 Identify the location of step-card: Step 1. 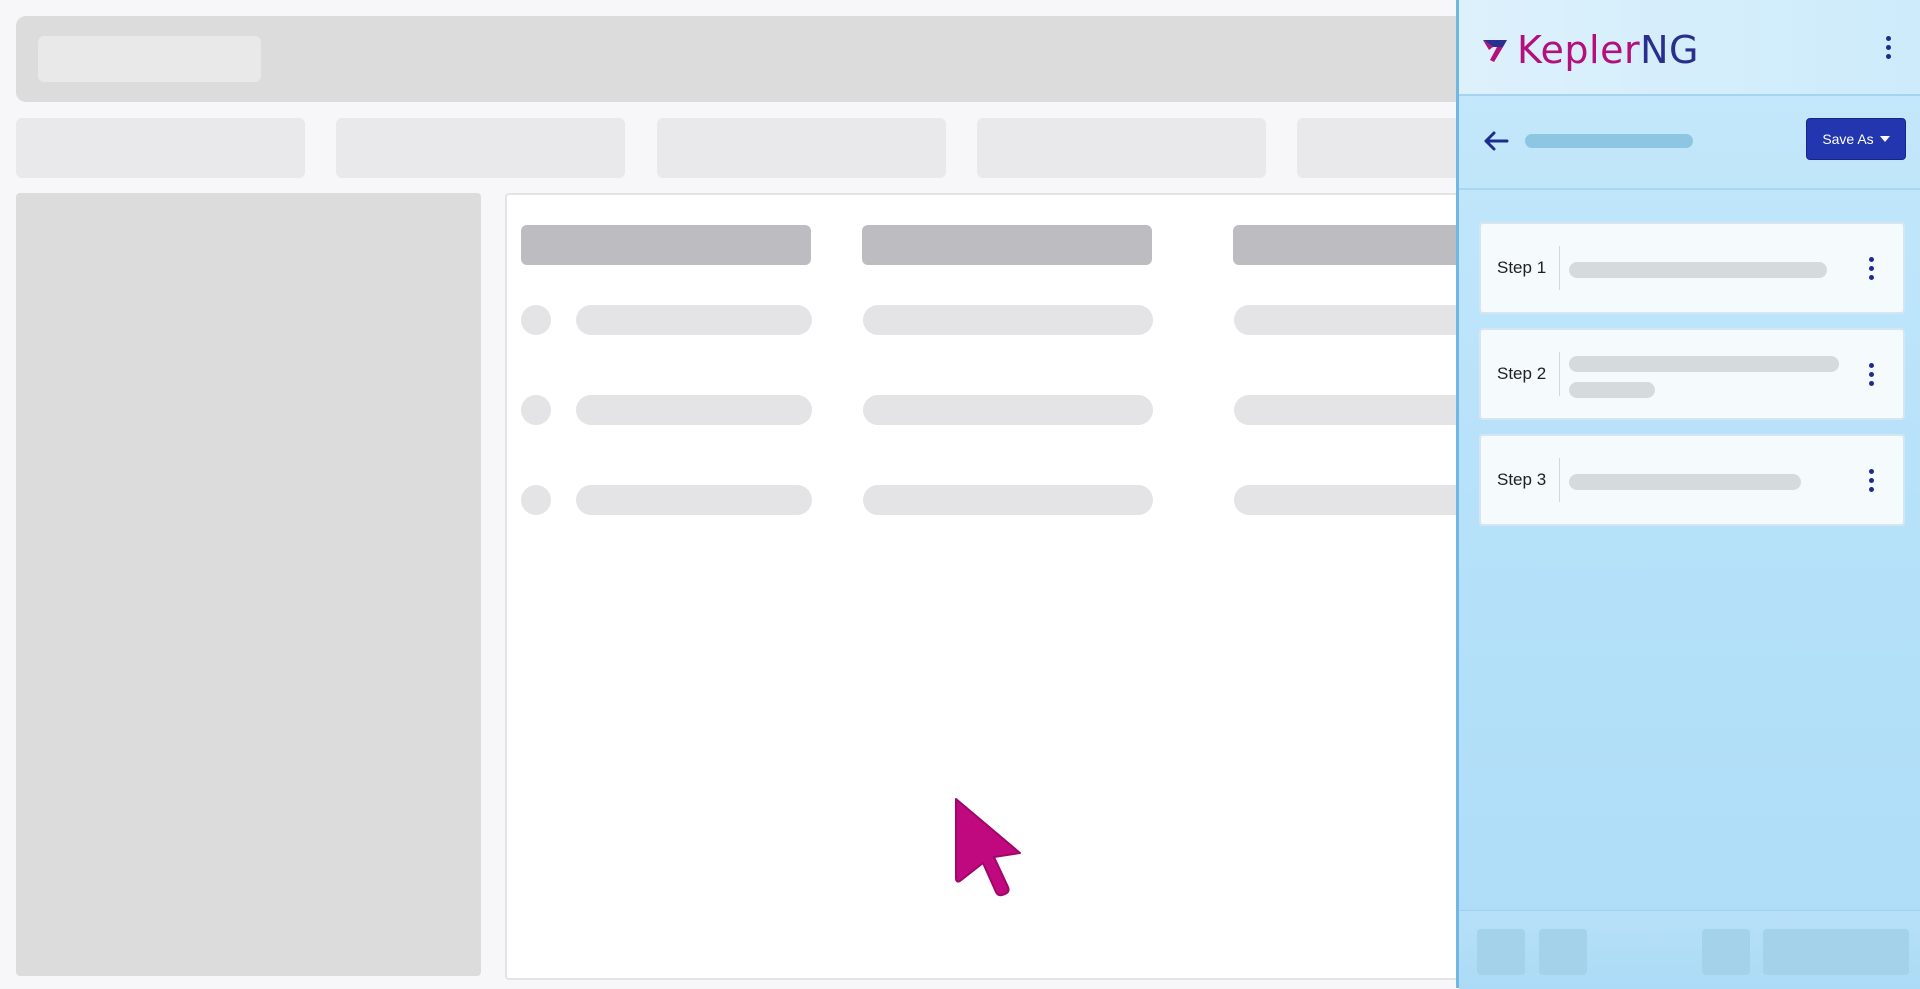
(1692, 268).